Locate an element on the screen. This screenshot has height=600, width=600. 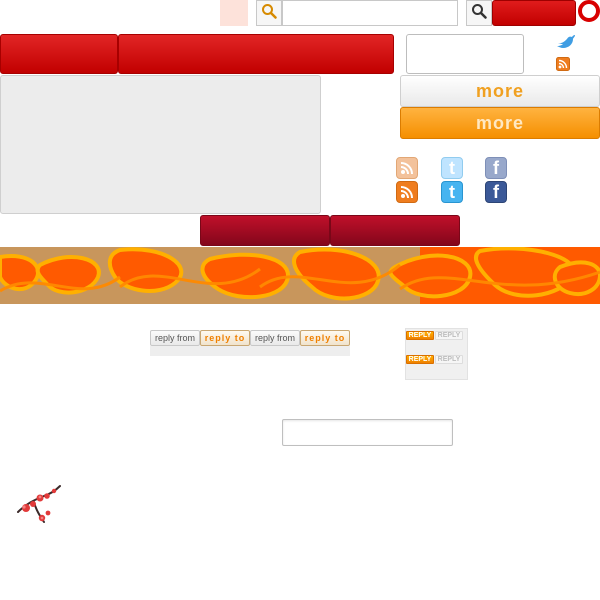
top-red-button is located at coordinates (534, 13).